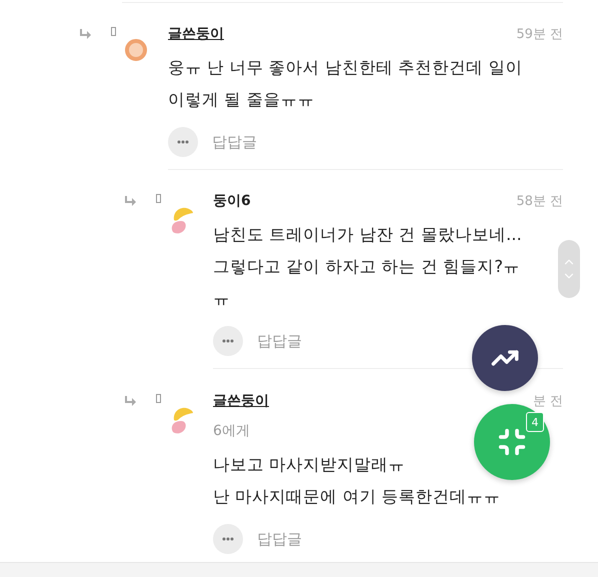  Describe the element at coordinates (539, 34) in the screenshot. I see `comment-time: 59분 전` at that location.